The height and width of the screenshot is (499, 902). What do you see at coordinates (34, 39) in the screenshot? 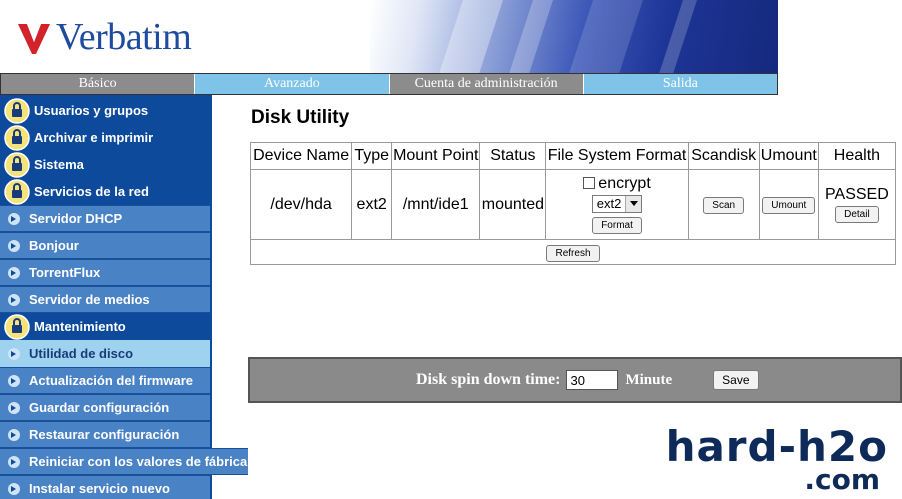
I see `verbatim-logo-icon` at bounding box center [34, 39].